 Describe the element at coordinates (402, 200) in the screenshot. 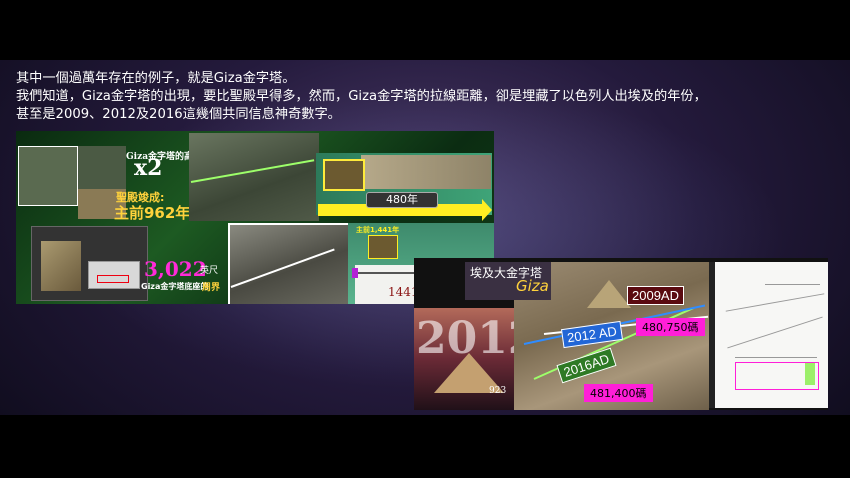

I see `years-480-pill: 480年` at that location.